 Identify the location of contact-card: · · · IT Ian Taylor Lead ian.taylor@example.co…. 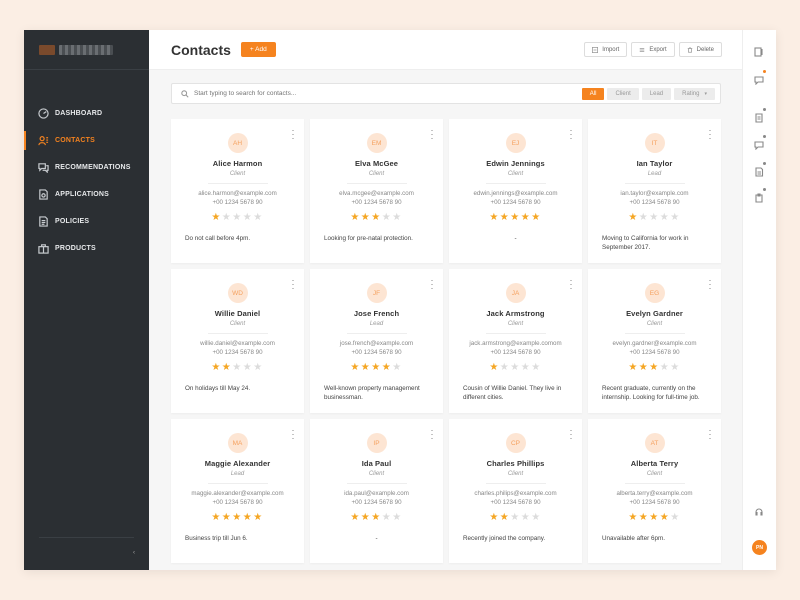
(654, 191).